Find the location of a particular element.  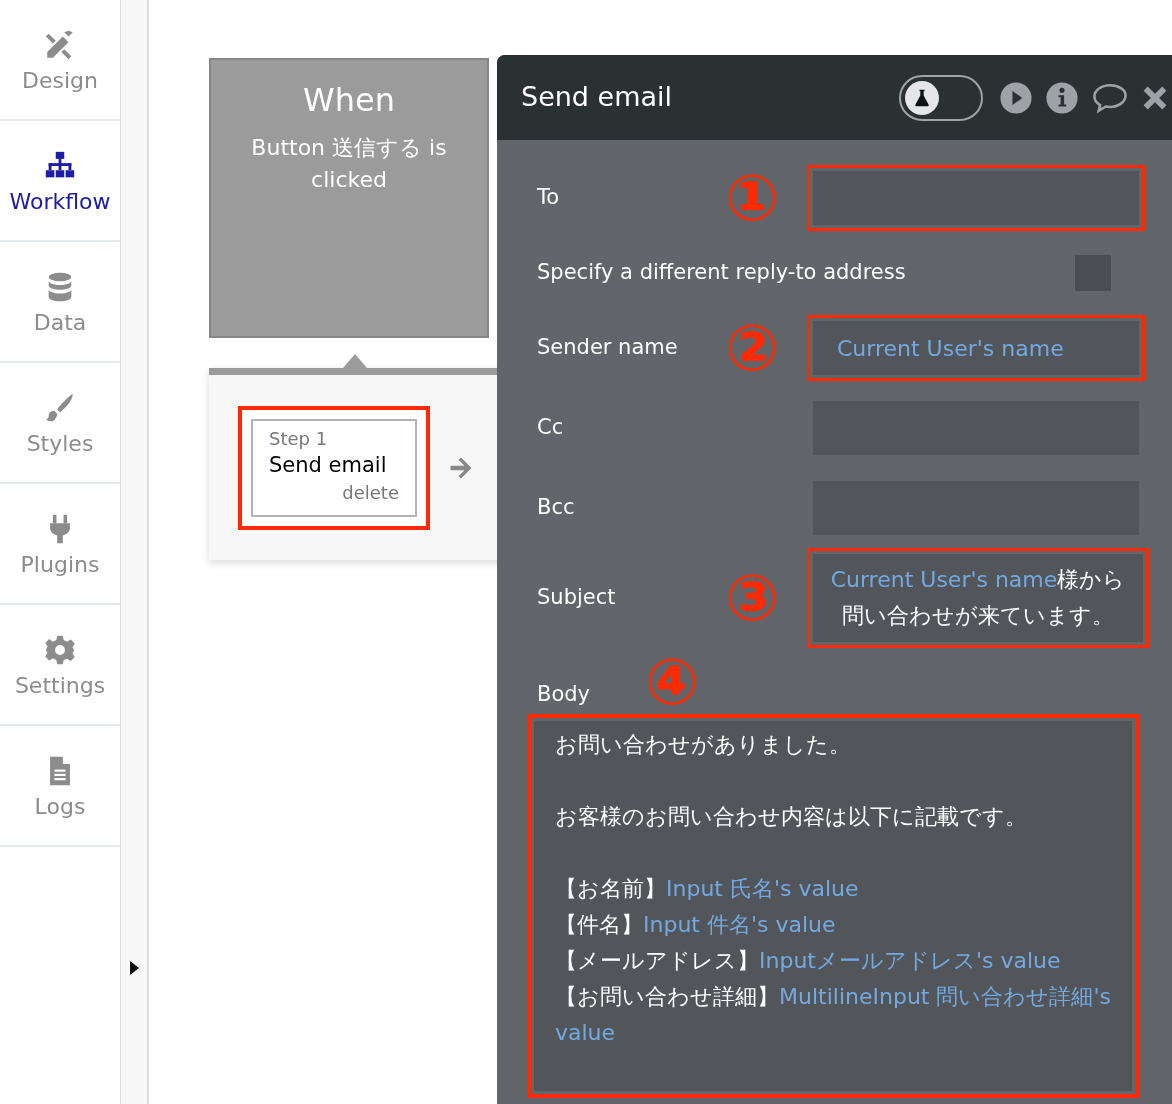

step-number: Step 1 is located at coordinates (299, 438).